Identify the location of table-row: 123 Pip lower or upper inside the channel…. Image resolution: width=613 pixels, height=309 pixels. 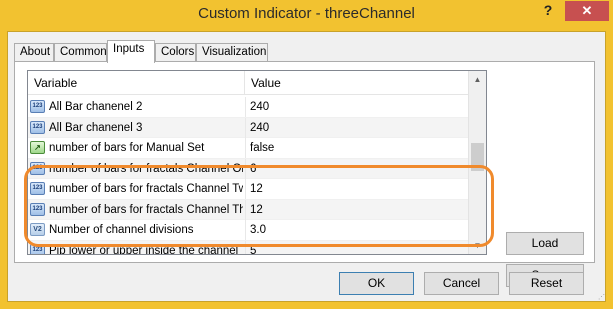
(248, 247).